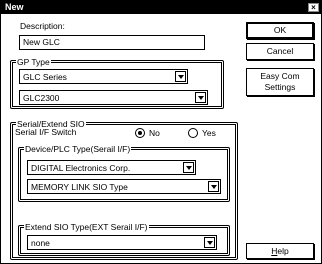 Image resolution: width=322 pixels, height=264 pixels. I want to click on radio-yes: Yes, so click(202, 133).